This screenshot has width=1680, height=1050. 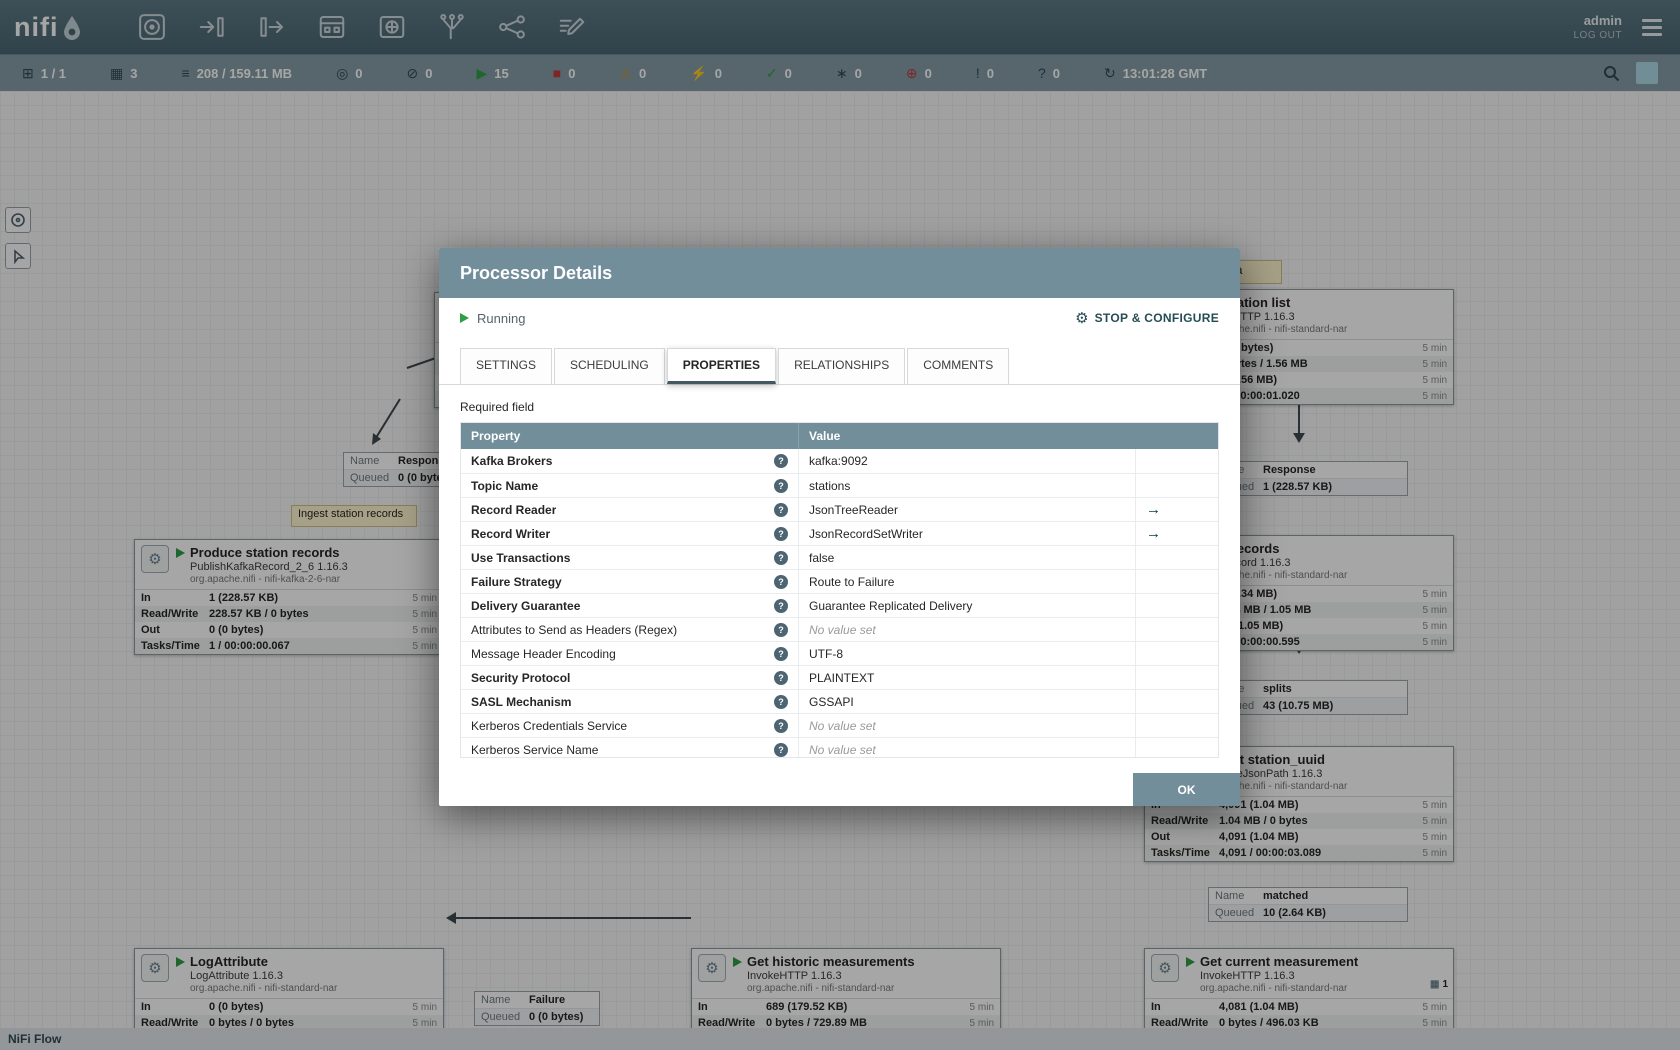 What do you see at coordinates (839, 273) in the screenshot?
I see `dialog-header: Processor Details` at bounding box center [839, 273].